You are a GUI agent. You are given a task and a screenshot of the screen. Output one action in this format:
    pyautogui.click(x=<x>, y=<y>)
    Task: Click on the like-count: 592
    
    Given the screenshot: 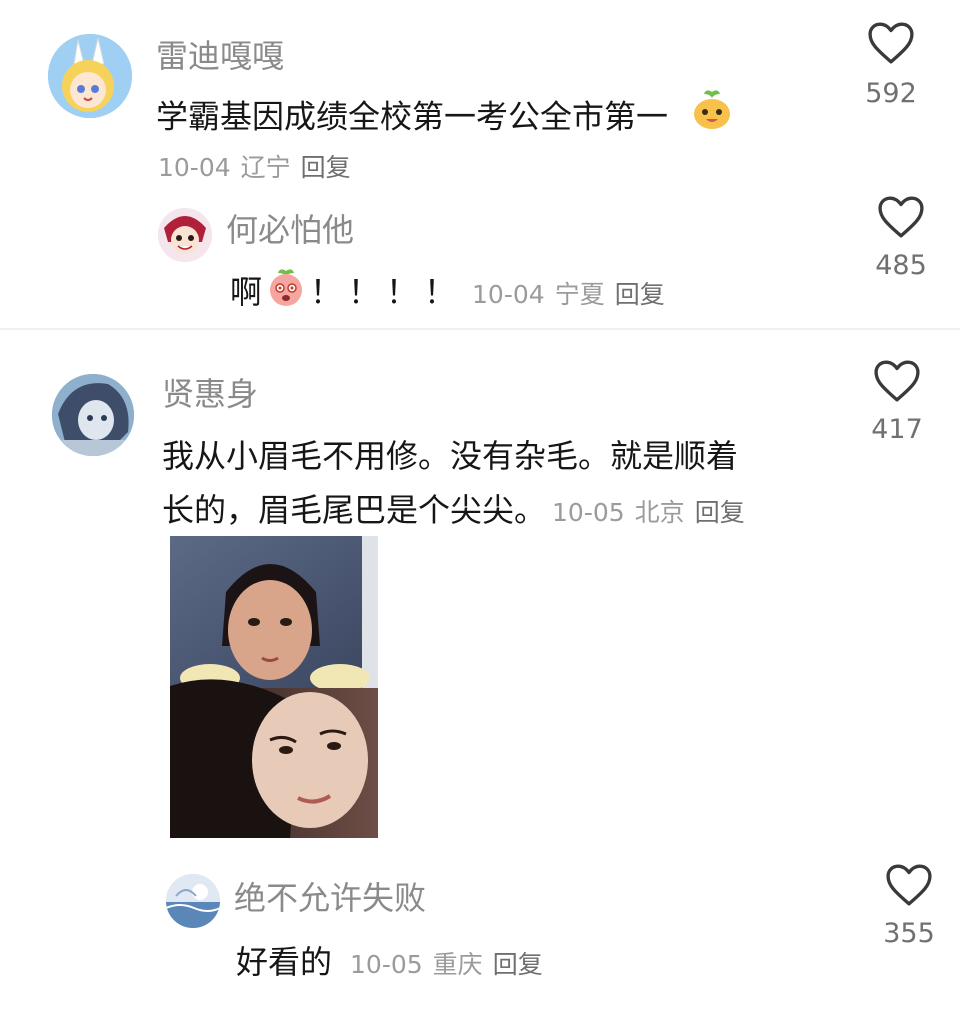 What is the action you would take?
    pyautogui.click(x=891, y=93)
    